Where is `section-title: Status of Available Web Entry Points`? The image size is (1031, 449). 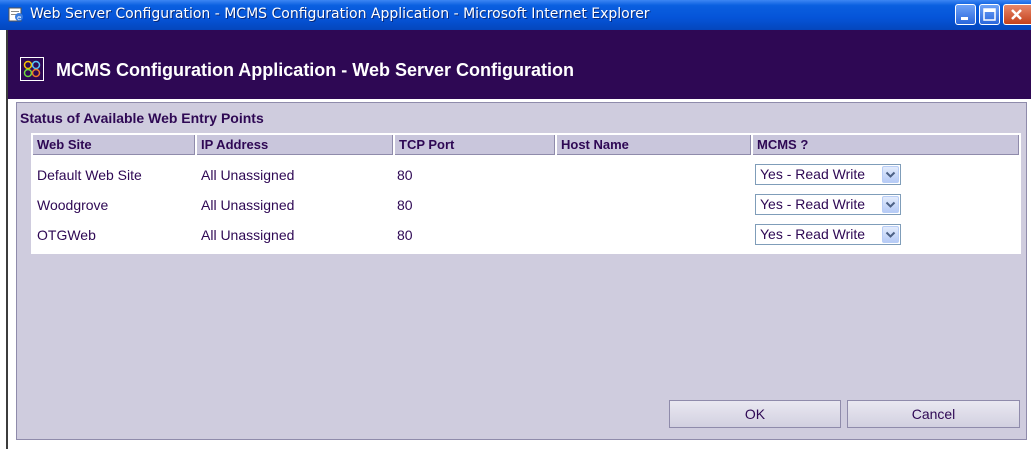 section-title: Status of Available Web Entry Points is located at coordinates (142, 118).